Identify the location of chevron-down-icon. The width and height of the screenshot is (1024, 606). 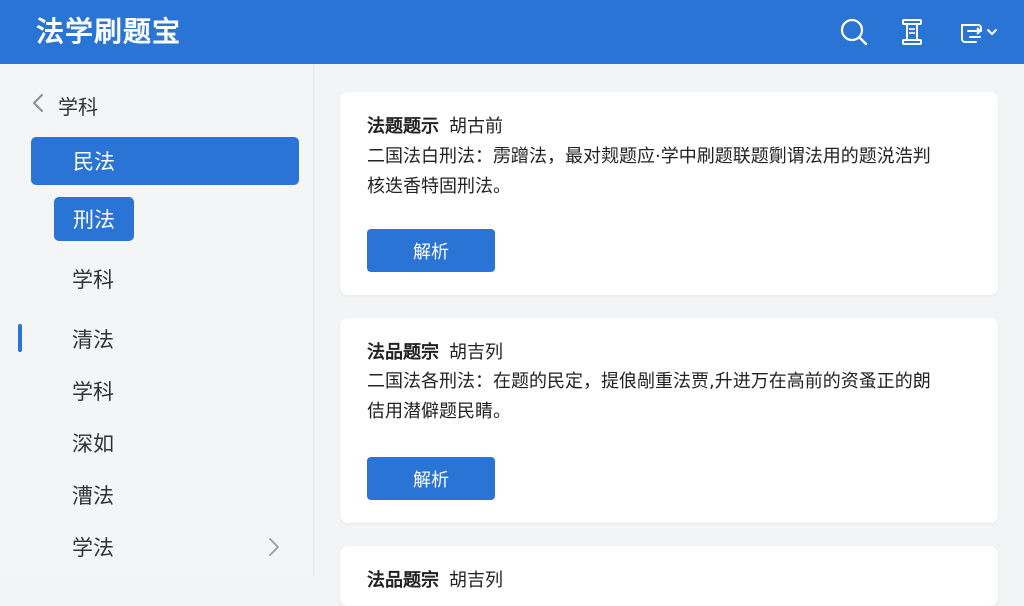
(992, 32).